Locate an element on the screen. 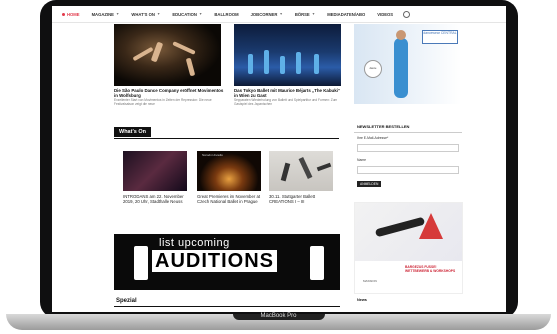  nav-label: MAGAZINE is located at coordinates (102, 14).